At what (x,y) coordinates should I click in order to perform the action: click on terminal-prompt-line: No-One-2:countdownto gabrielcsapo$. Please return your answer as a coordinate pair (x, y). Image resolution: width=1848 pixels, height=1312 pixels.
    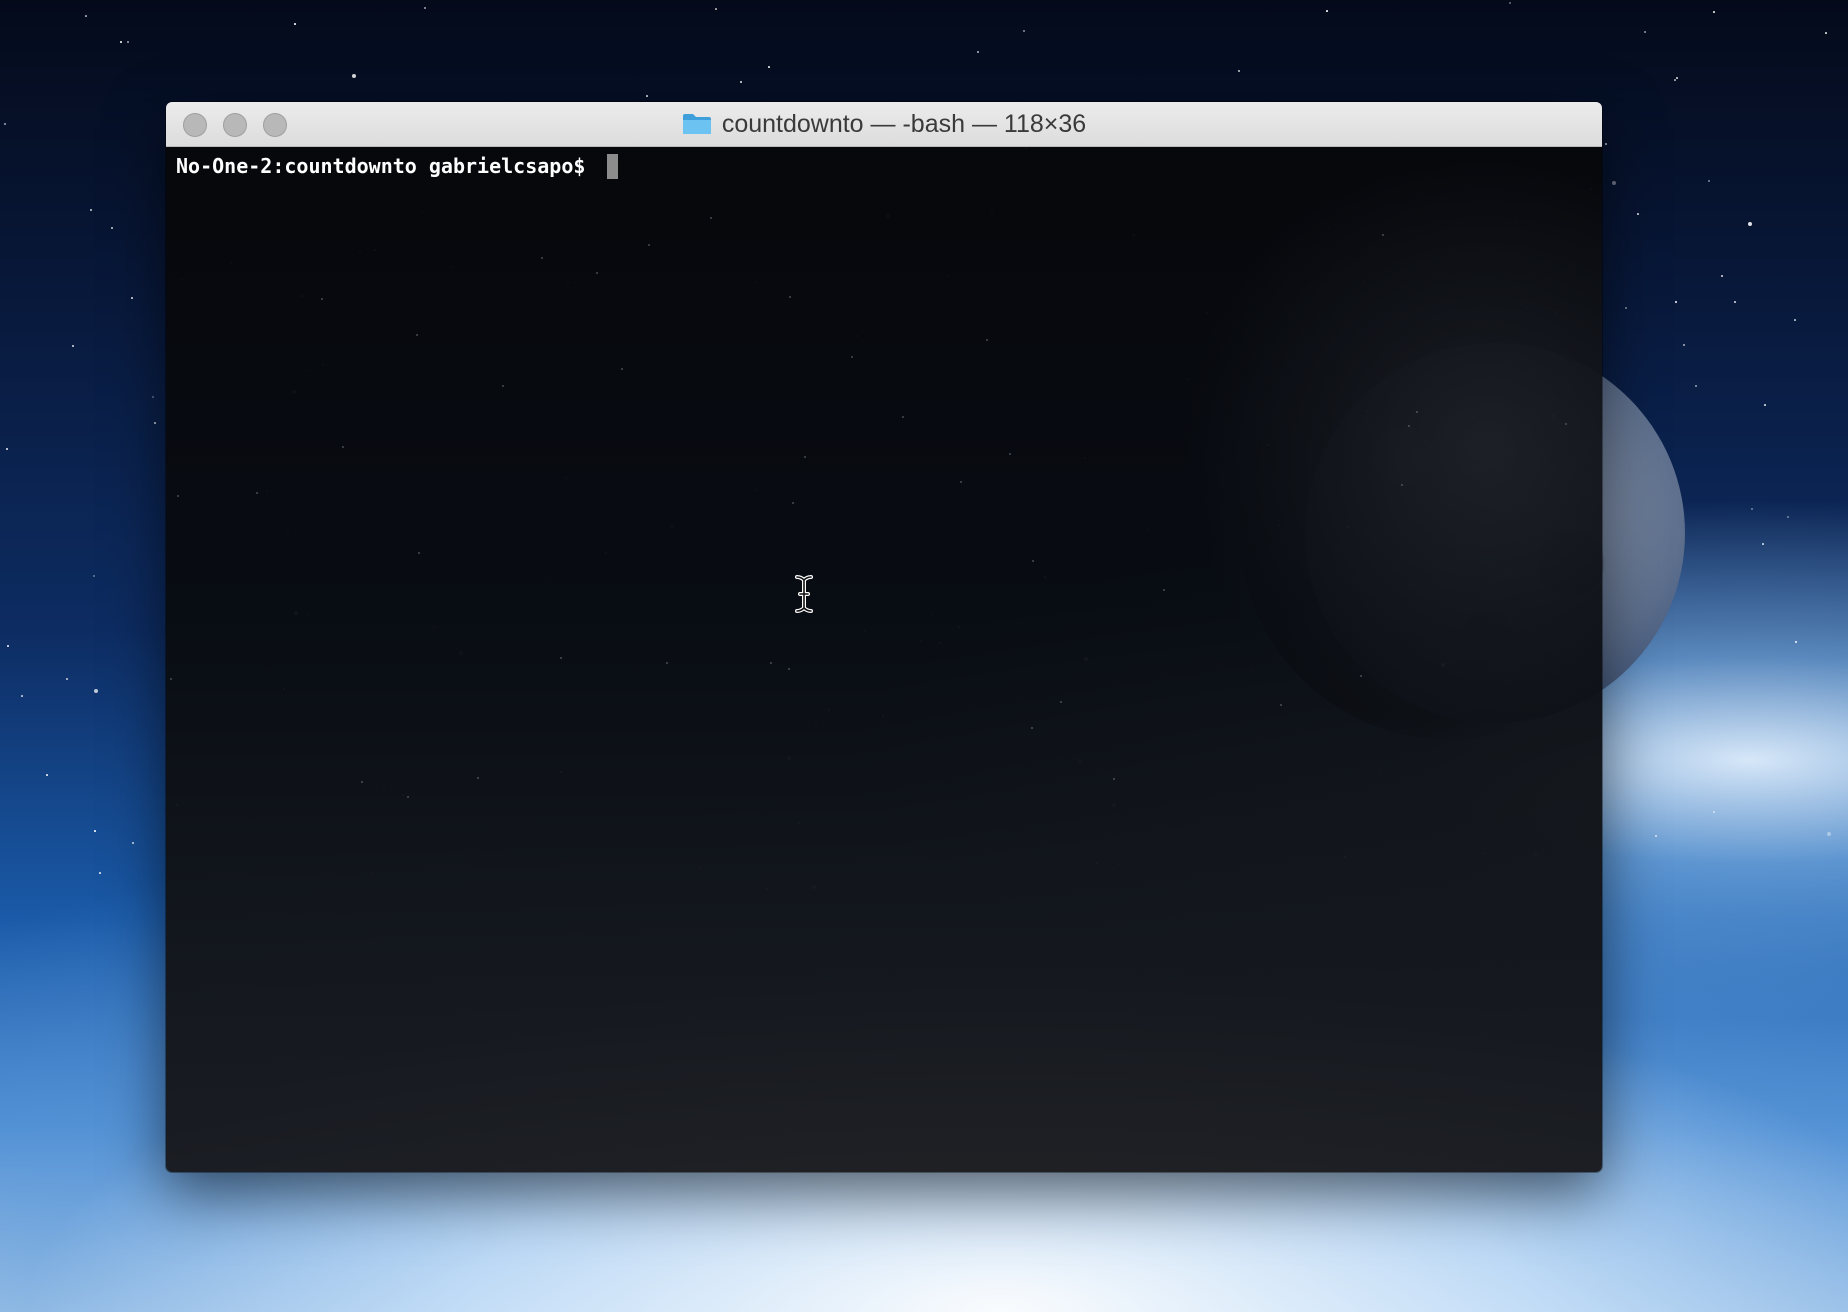
    Looking at the image, I should click on (397, 166).